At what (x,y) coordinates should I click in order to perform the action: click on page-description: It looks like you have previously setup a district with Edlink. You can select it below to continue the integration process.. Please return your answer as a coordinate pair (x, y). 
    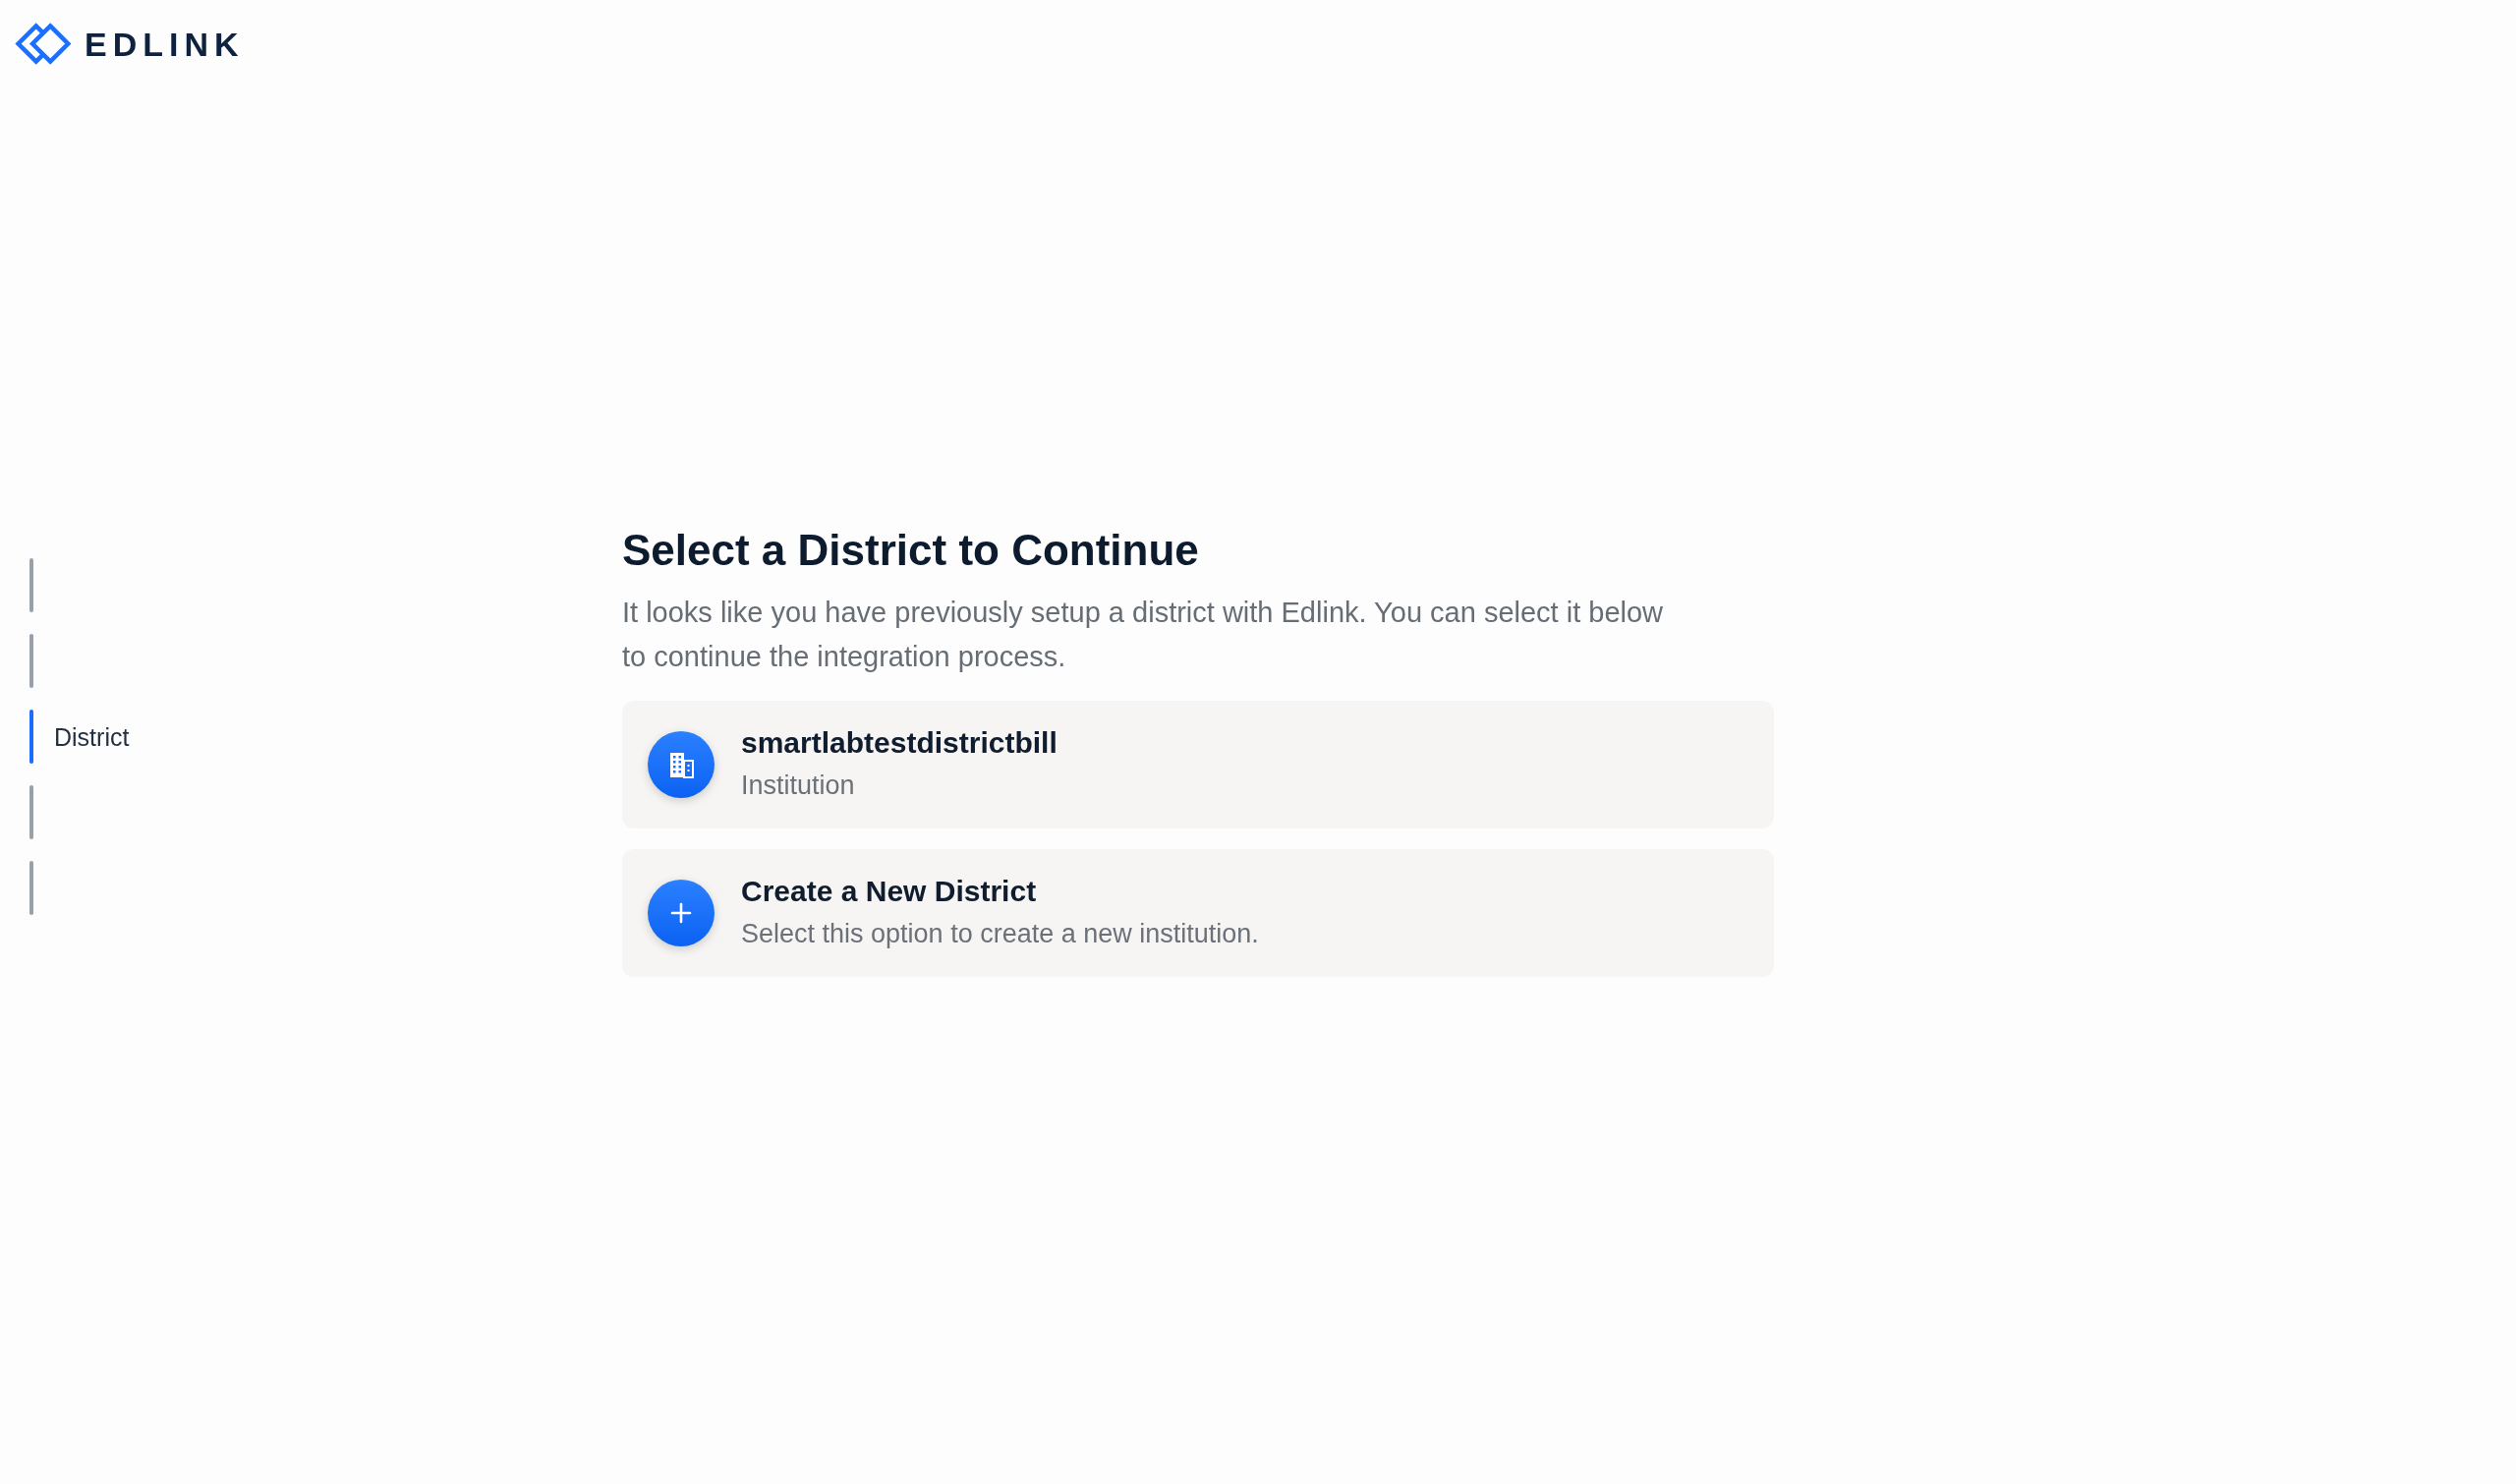
    Looking at the image, I should click on (1143, 634).